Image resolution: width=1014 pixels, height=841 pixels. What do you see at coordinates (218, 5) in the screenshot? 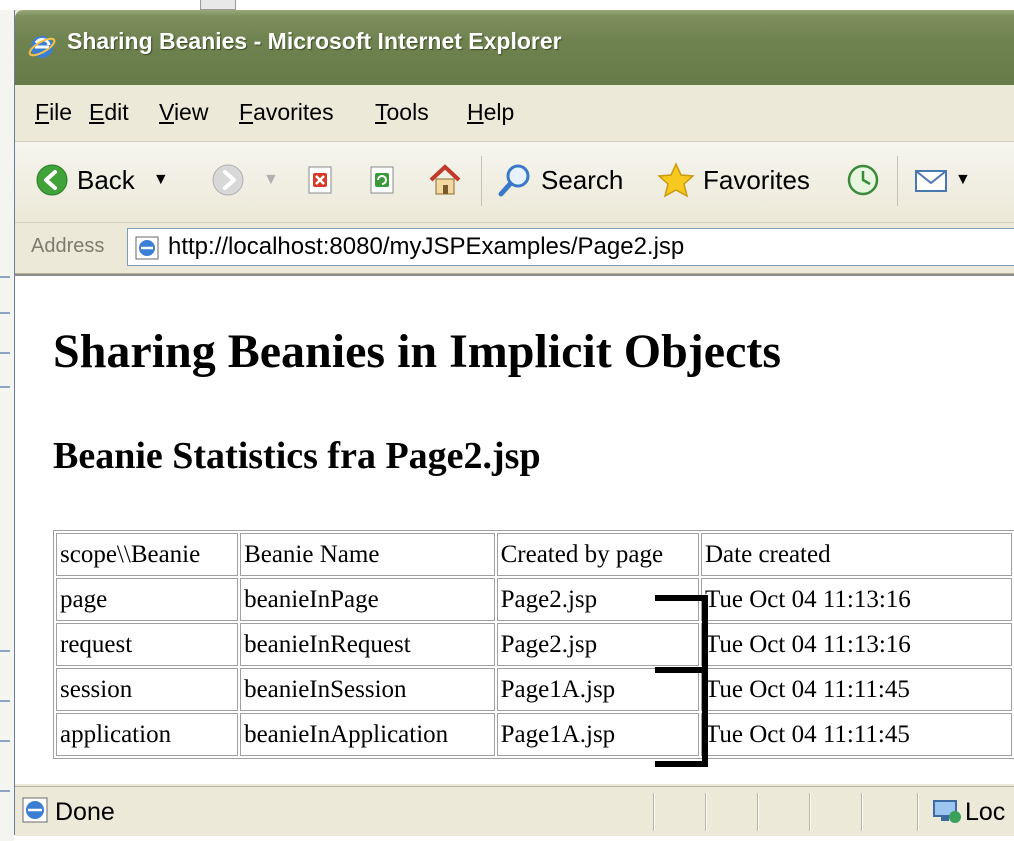
I see `background-button` at bounding box center [218, 5].